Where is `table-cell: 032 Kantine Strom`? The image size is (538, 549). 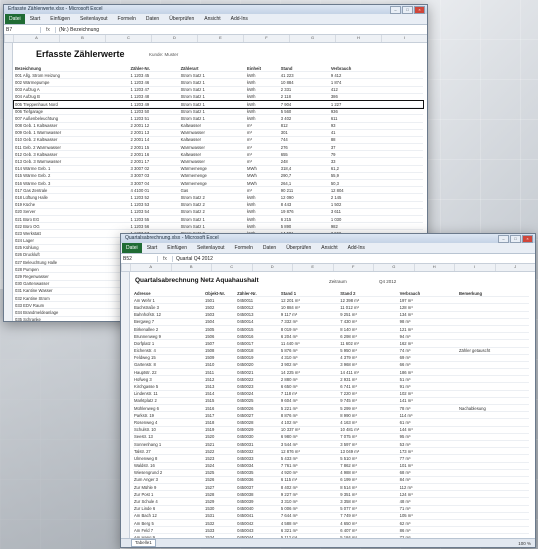
table-cell: 032 Kantine Strom is located at coordinates (72, 298).